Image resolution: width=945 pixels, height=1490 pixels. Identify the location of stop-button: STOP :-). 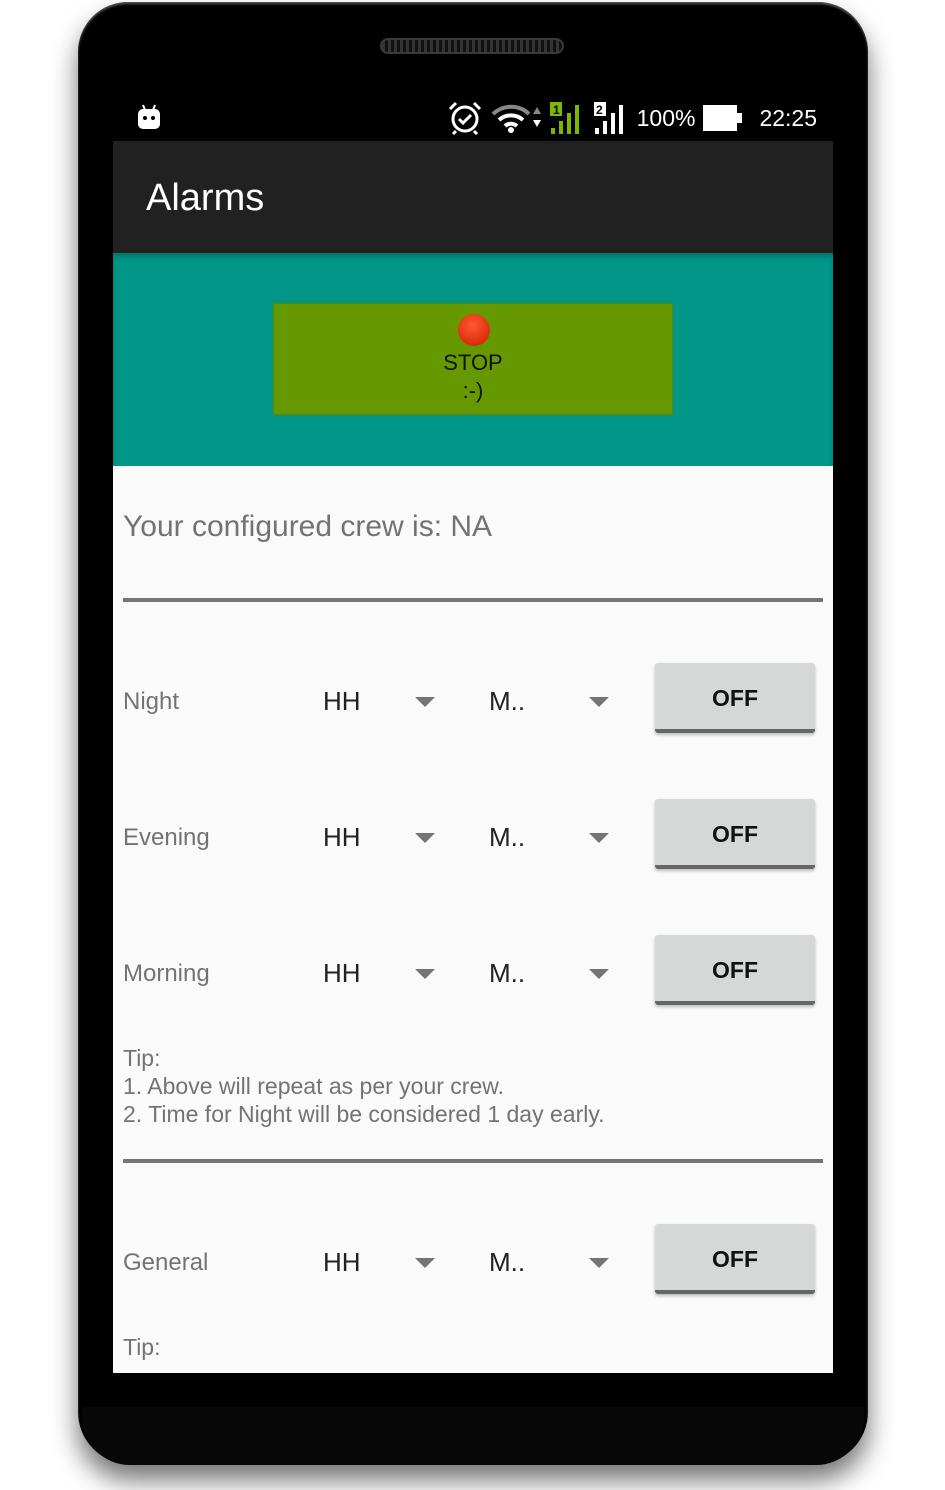
(473, 359).